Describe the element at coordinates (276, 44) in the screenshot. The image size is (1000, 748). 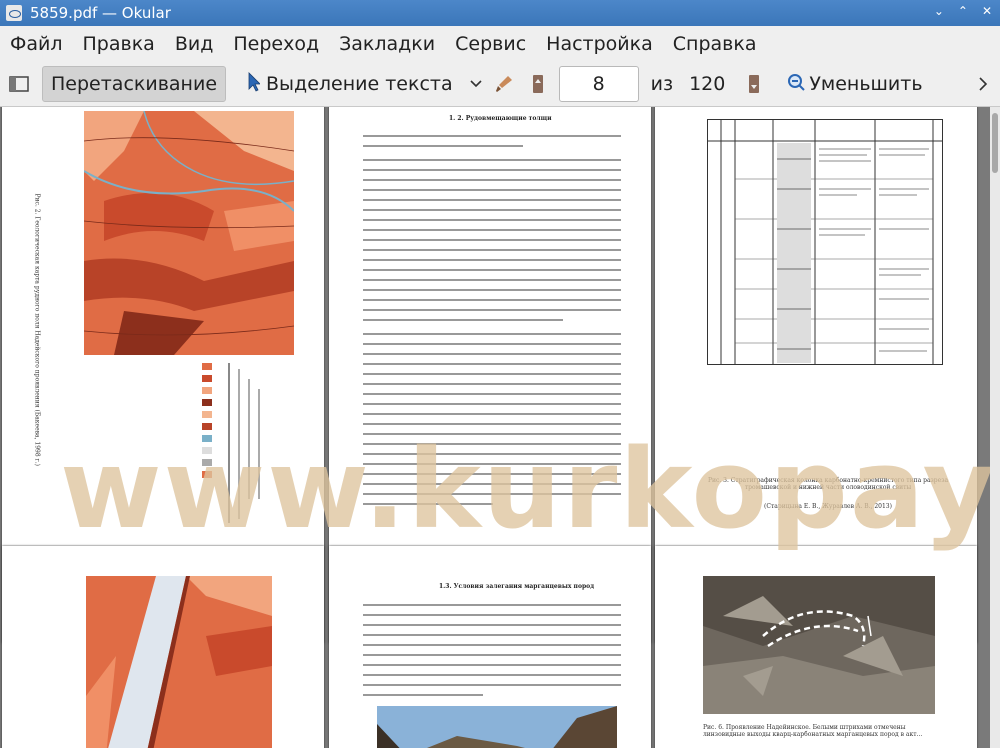
I see `menu-go: Переход` at that location.